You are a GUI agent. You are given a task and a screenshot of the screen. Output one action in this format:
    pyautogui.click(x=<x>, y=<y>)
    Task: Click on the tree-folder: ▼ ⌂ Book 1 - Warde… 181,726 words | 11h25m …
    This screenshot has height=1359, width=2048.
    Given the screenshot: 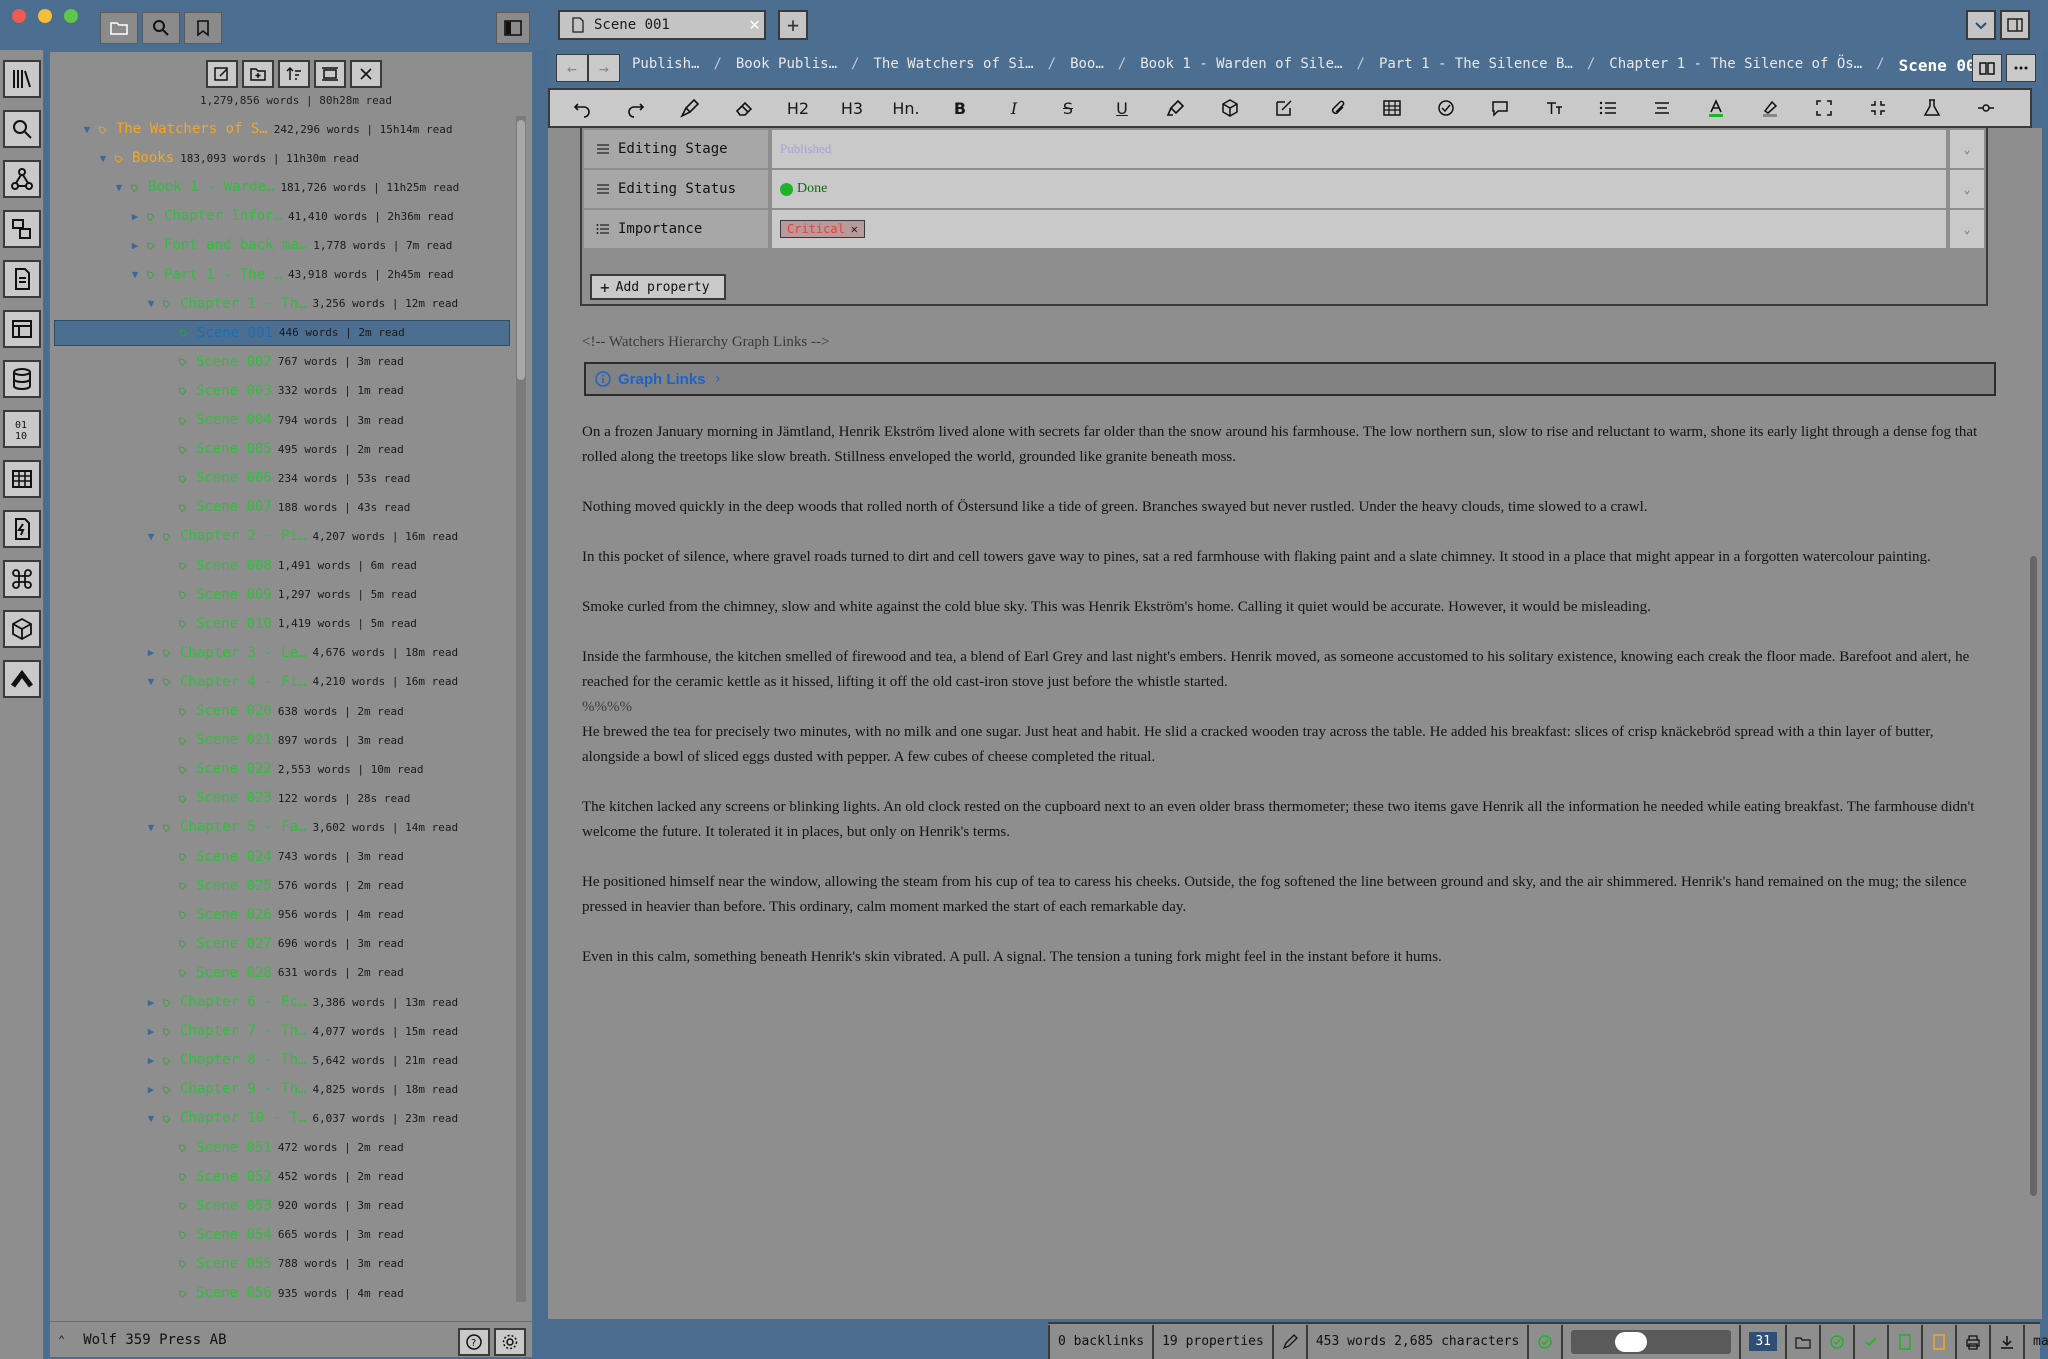 What is the action you would take?
    pyautogui.click(x=282, y=187)
    